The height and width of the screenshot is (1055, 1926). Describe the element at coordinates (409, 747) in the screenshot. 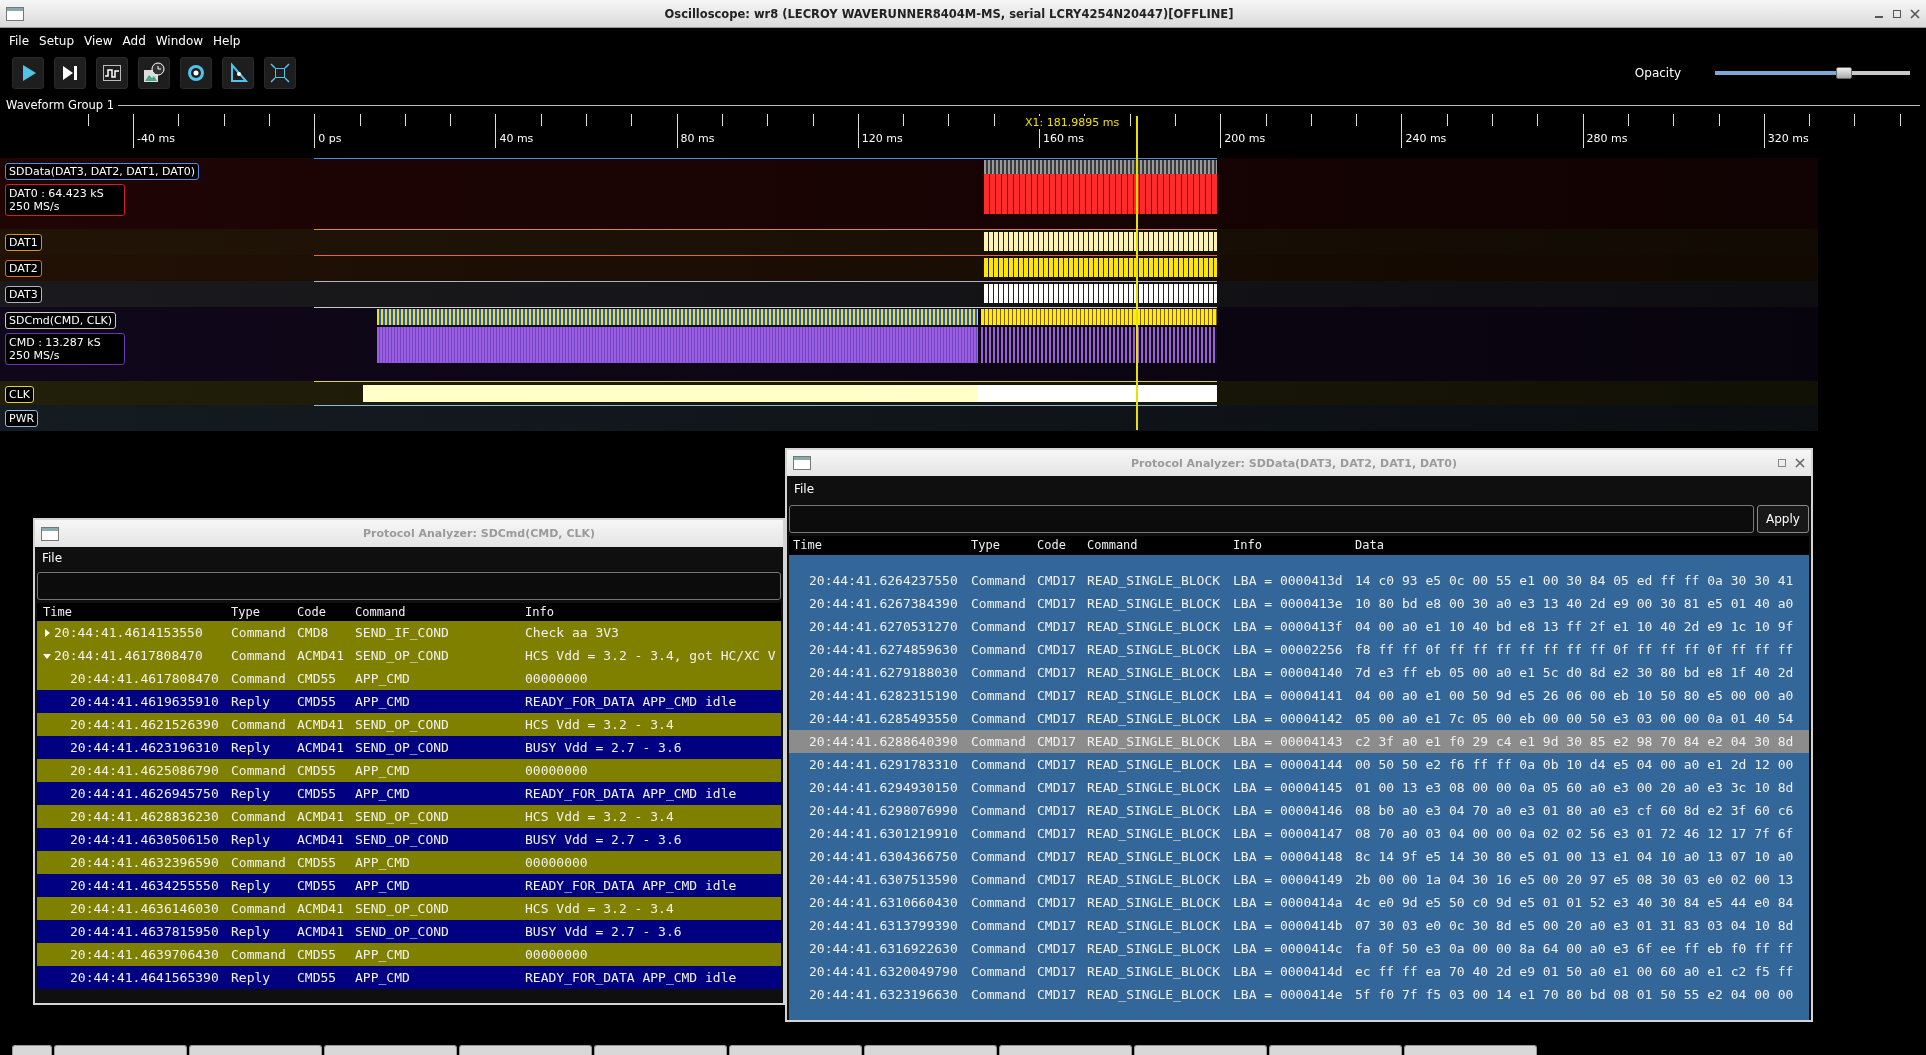

I see `table-row: 20:44:41.4623196310 Reply ACMD41 SEND_OP_COND BUSY Vdd = 2.7 - 3.6` at that location.